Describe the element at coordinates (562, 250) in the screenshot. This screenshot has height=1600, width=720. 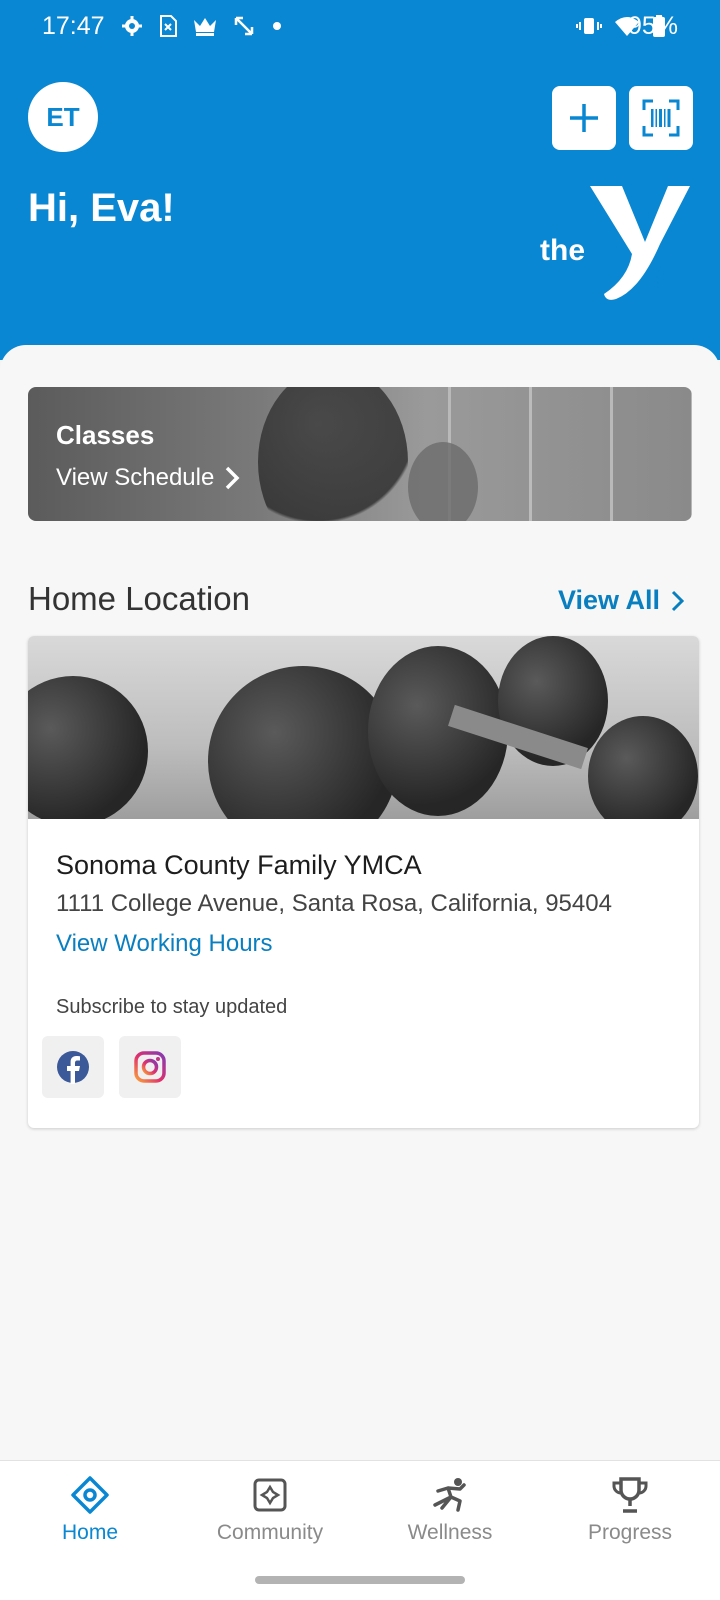
I see `logo-the-text: the` at that location.